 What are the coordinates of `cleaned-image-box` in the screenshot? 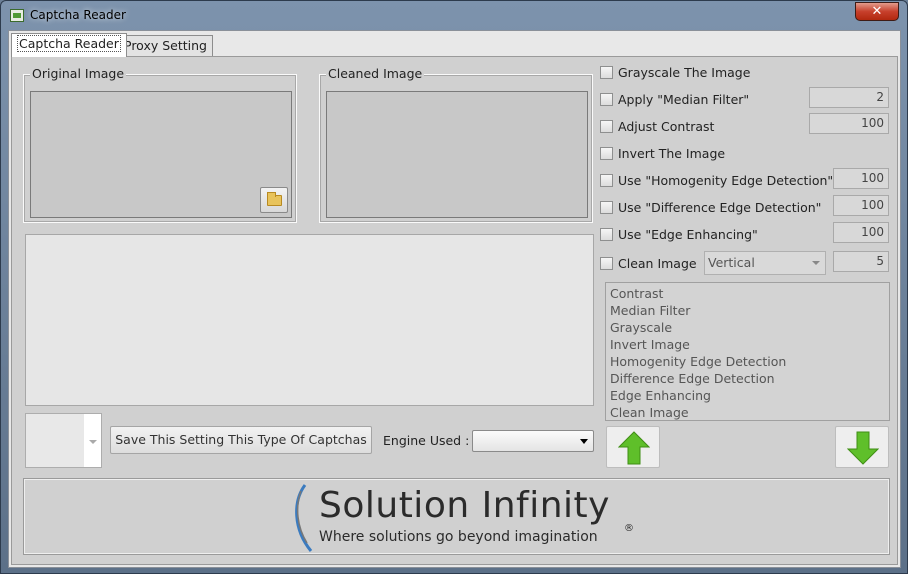 It's located at (457, 154).